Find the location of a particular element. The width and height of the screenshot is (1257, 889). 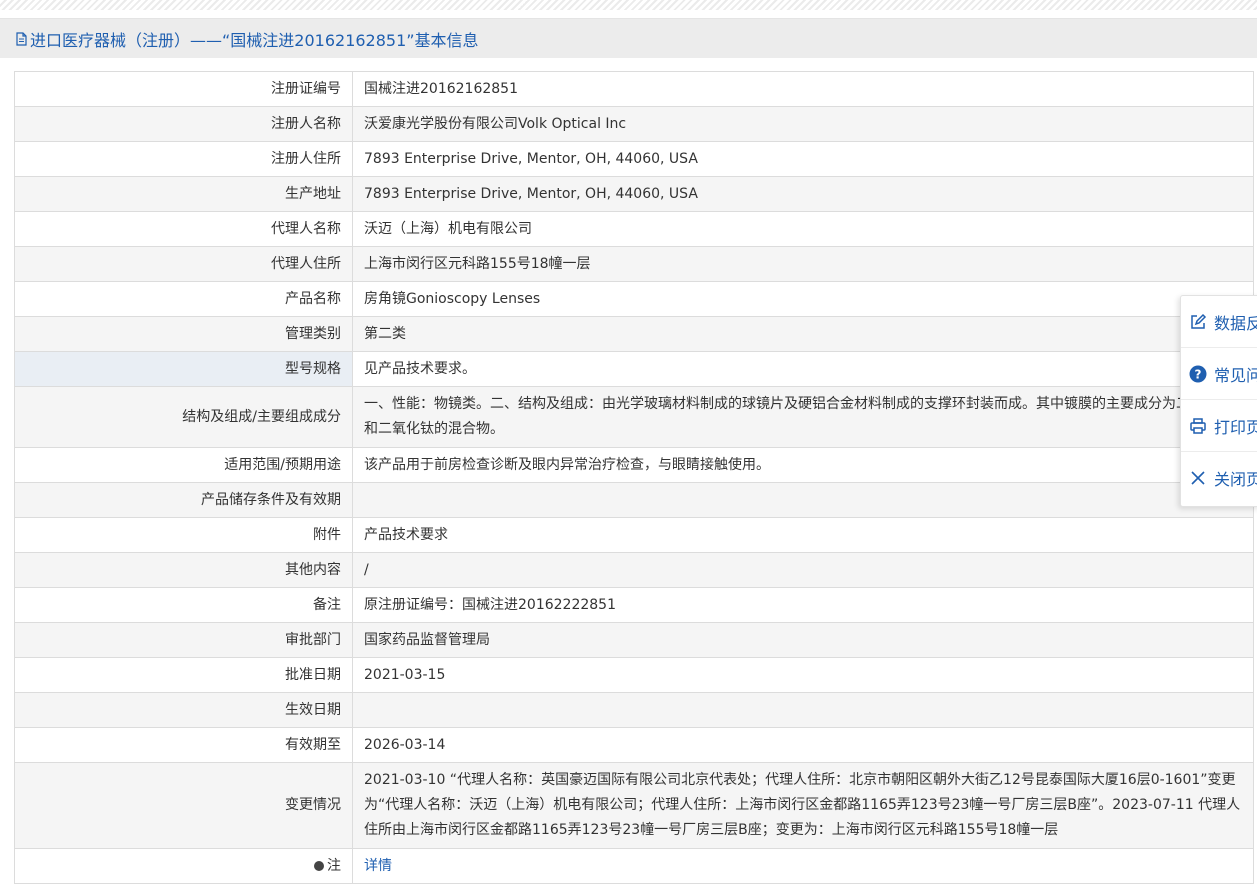

table-row: 备注 原注册证编号：国械注进20162222851 is located at coordinates (634, 605).